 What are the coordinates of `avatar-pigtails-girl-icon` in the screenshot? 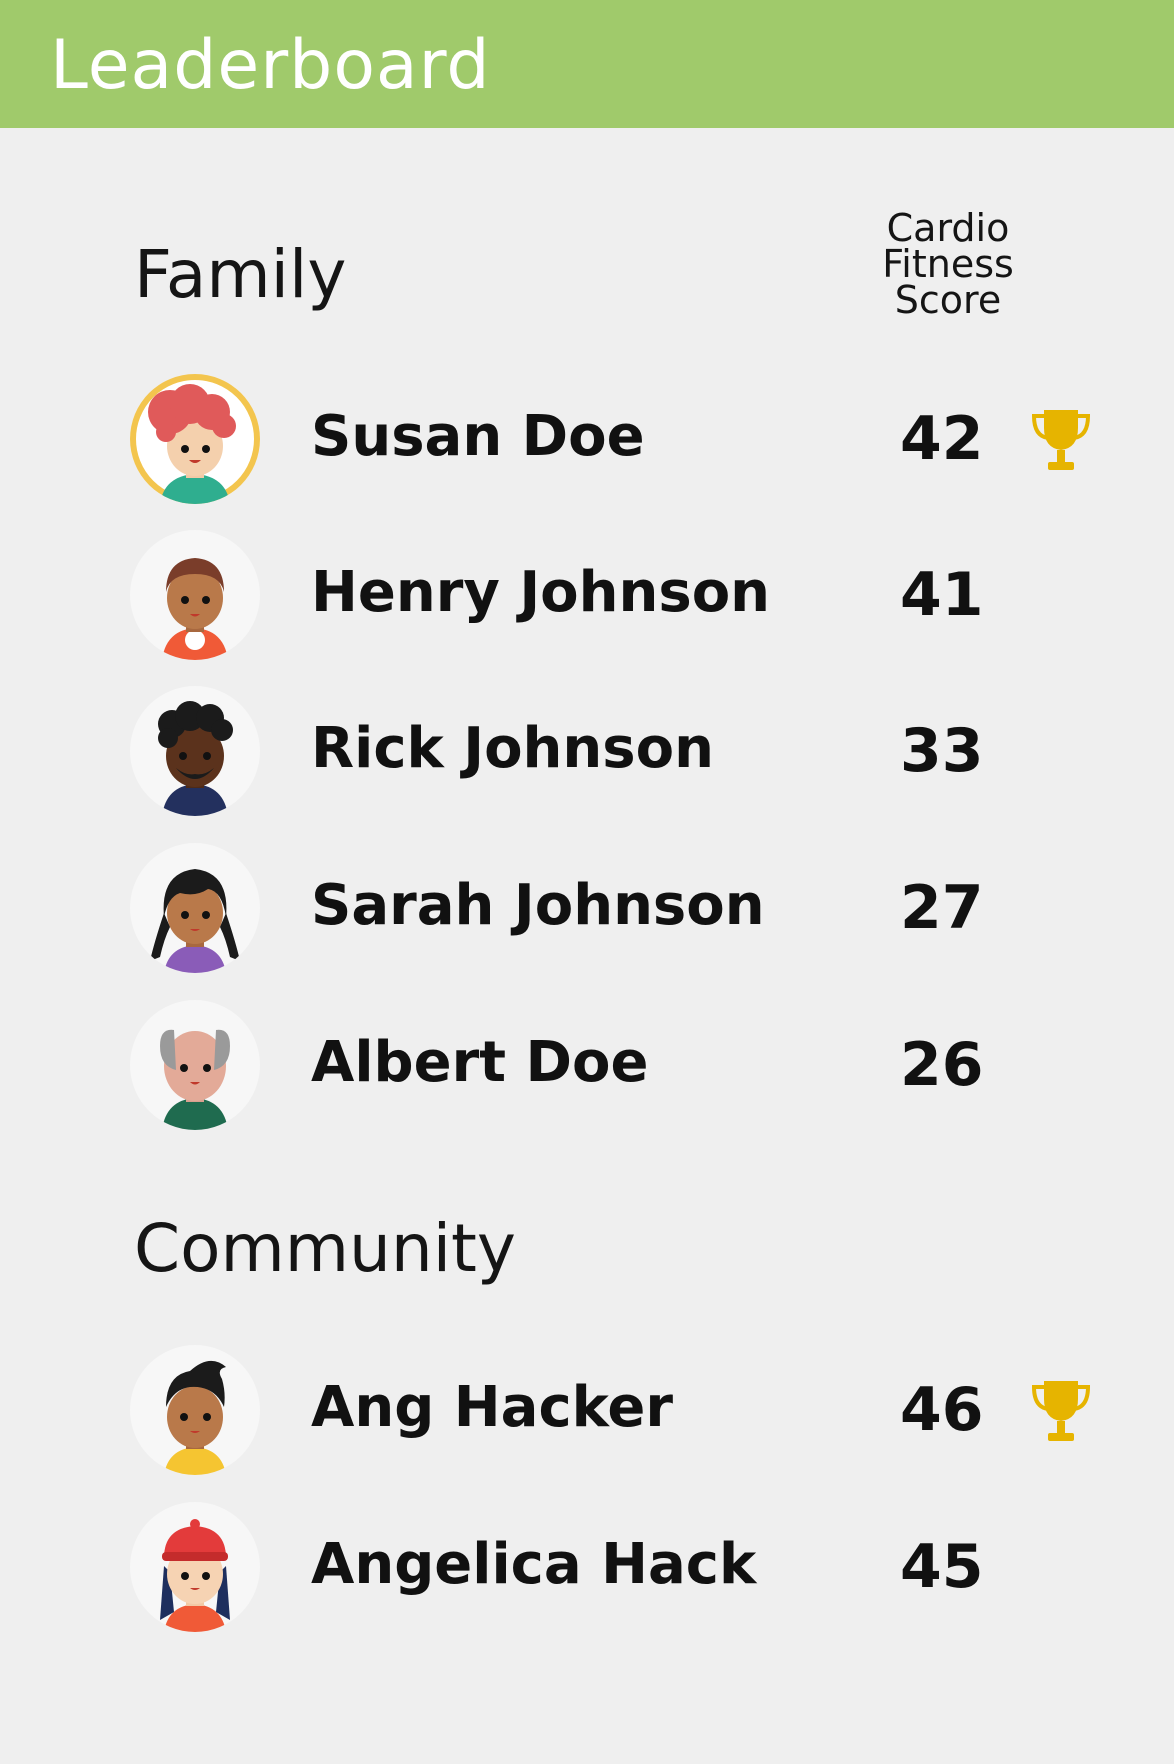 It's located at (195, 908).